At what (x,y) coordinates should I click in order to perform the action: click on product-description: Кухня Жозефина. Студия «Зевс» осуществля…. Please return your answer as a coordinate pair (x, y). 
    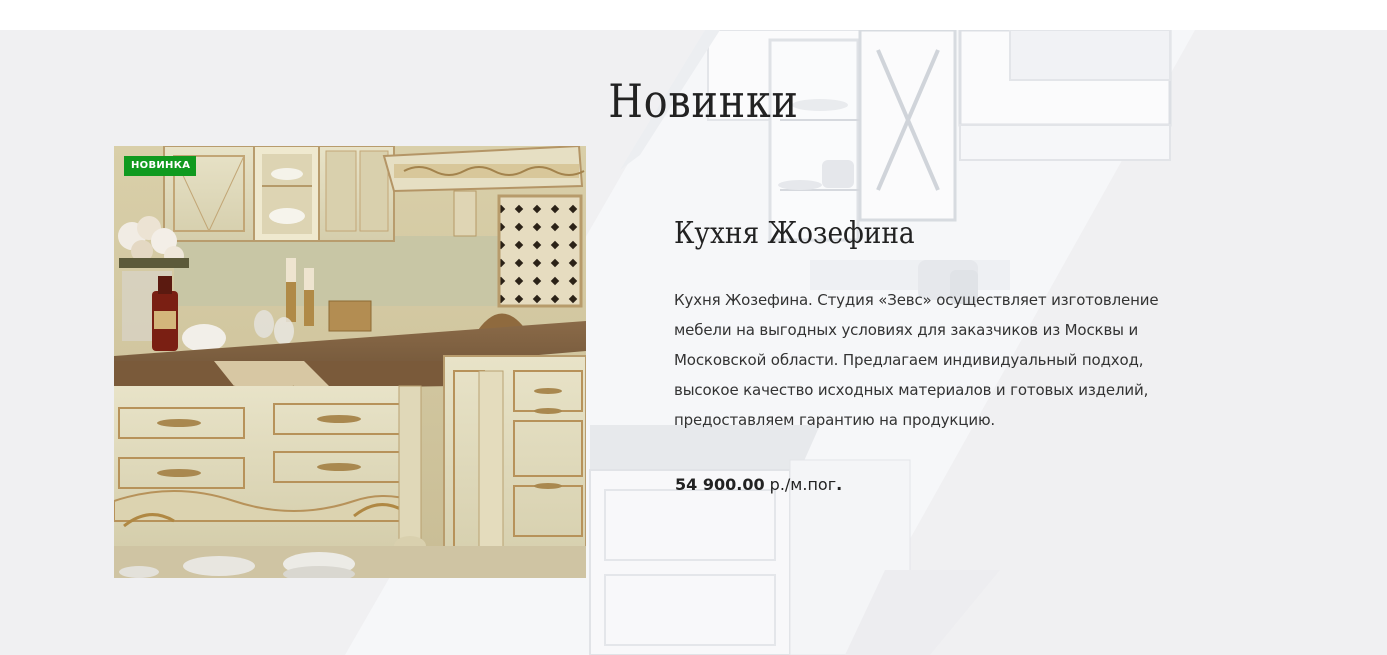
    Looking at the image, I should click on (916, 360).